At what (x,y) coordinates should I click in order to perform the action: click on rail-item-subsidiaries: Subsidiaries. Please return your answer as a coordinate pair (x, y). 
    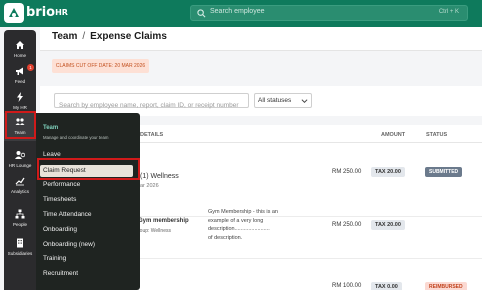
    Looking at the image, I should click on (20, 248).